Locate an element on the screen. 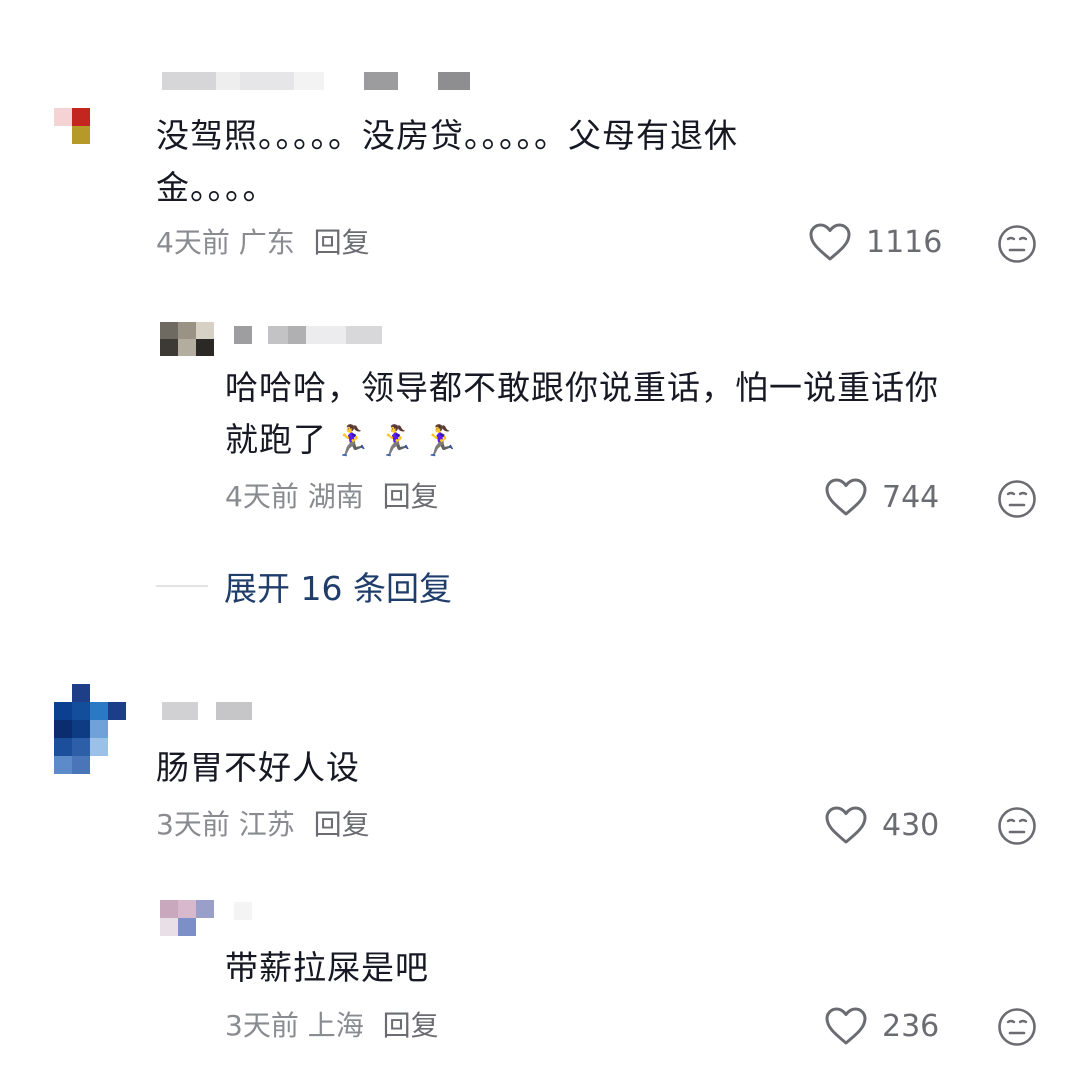 This screenshot has height=1080, width=1091. like-count: 744 is located at coordinates (911, 497).